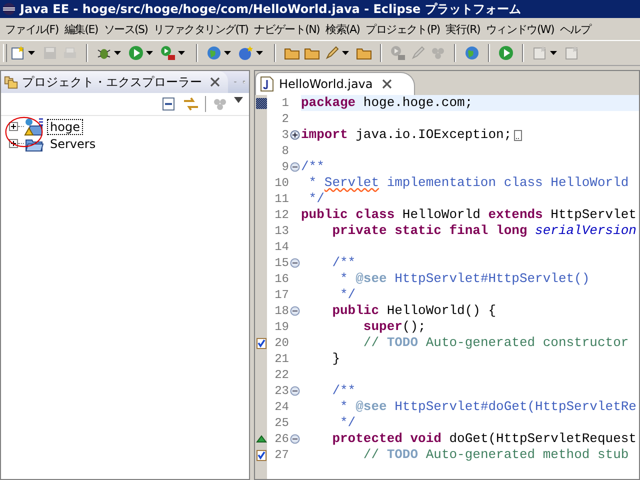 The width and height of the screenshot is (640, 480). Describe the element at coordinates (575, 29) in the screenshot. I see `menu-item: ヘルプ` at that location.